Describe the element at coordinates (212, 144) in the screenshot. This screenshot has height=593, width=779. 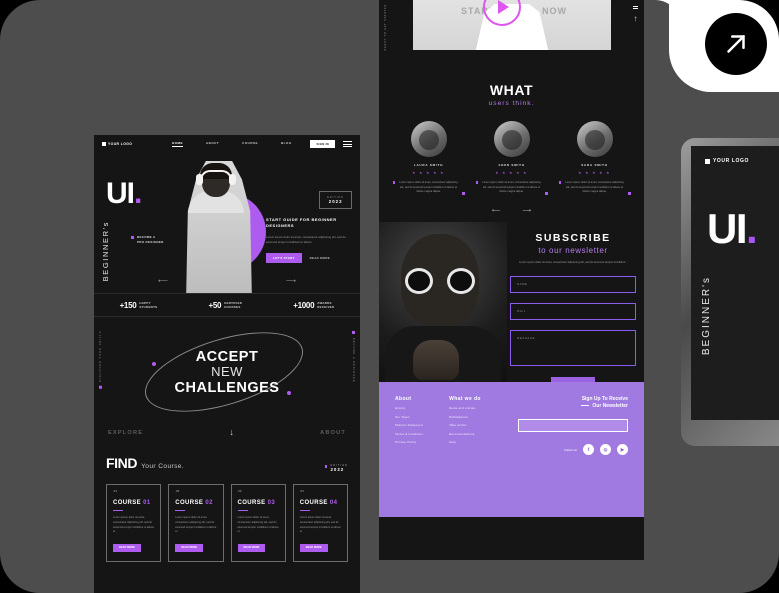
I see `nav-item-about: ABOUT` at that location.